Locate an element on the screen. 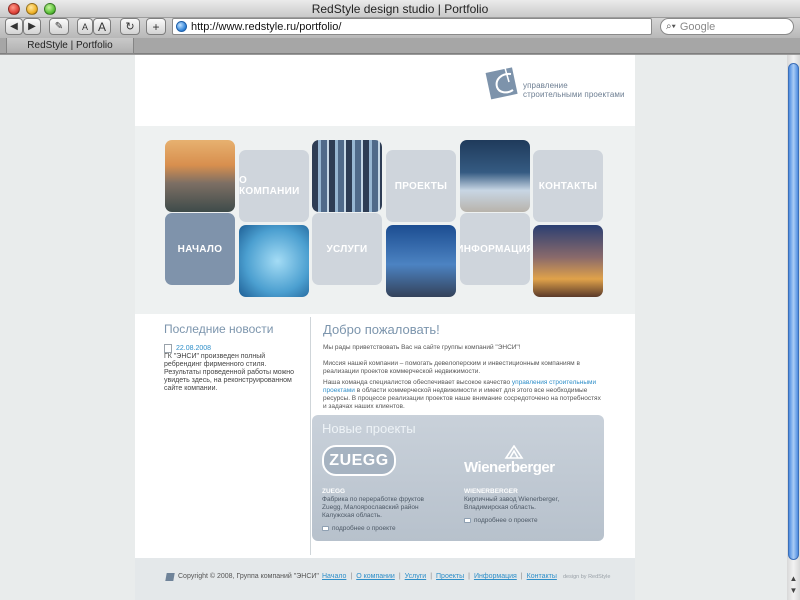 This screenshot has width=800, height=600. scroll-down-icon: ▼ is located at coordinates (793, 590).